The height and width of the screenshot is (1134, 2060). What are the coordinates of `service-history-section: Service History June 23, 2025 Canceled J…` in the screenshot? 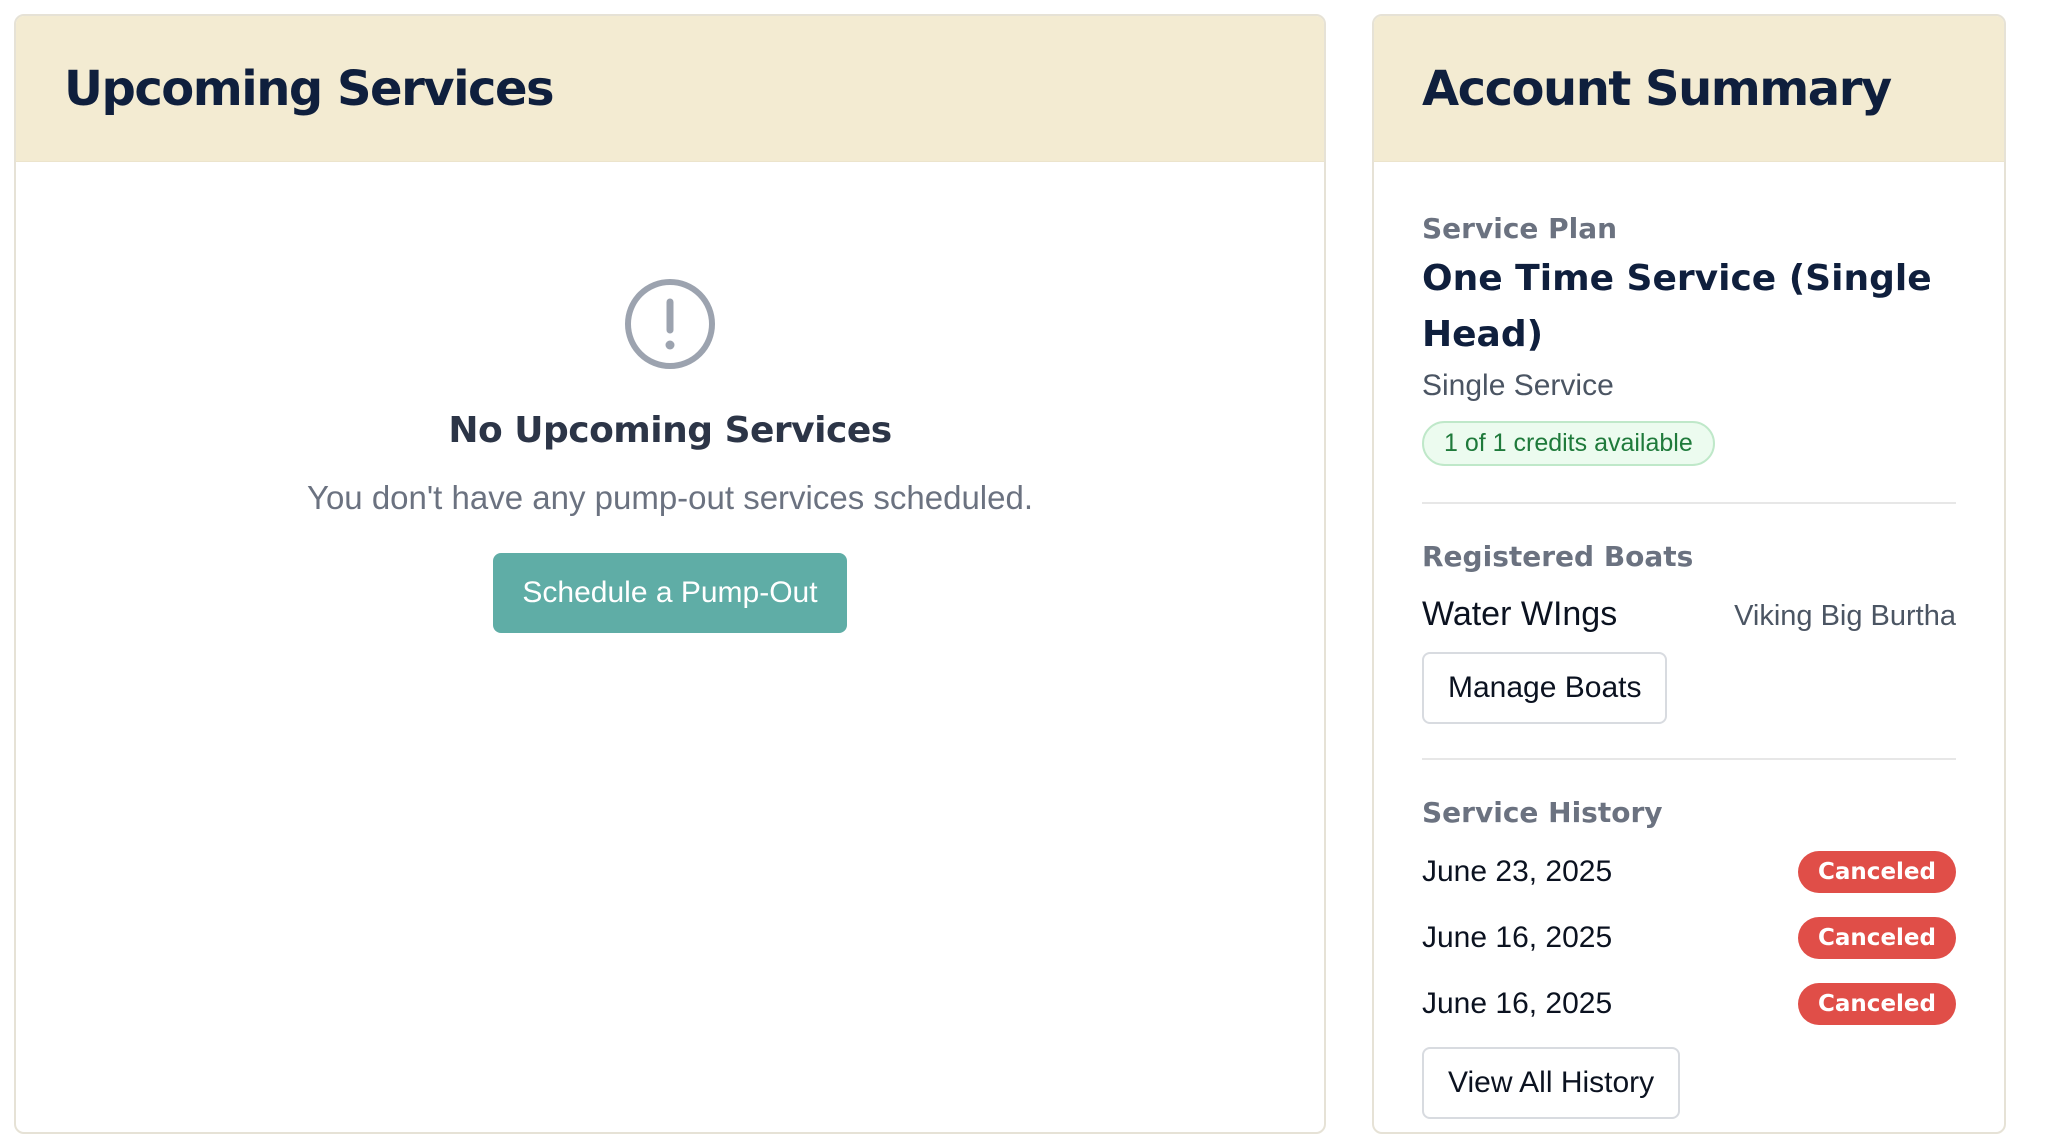 It's located at (1689, 939).